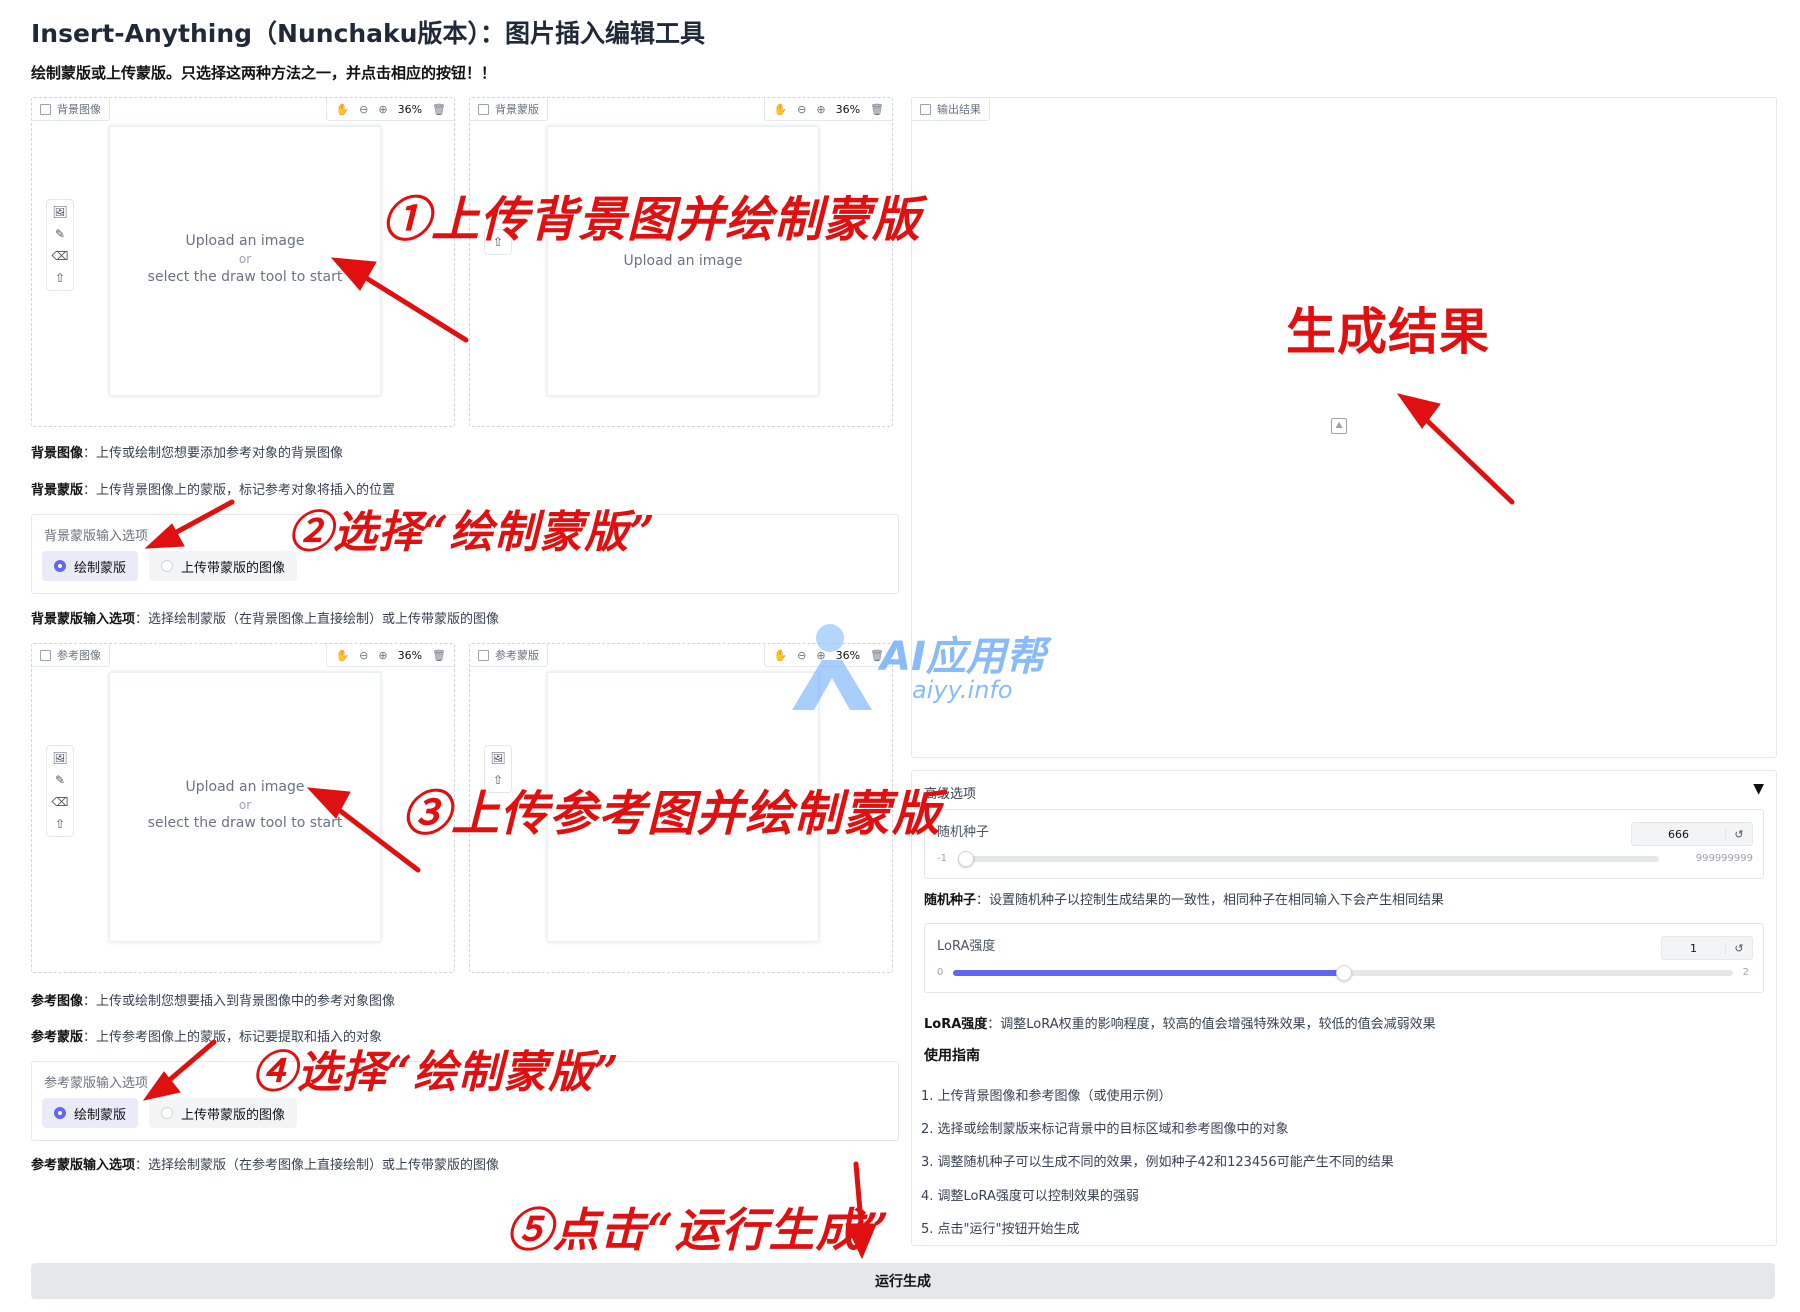  What do you see at coordinates (353, 274) in the screenshot?
I see `arrow-step1-head` at bounding box center [353, 274].